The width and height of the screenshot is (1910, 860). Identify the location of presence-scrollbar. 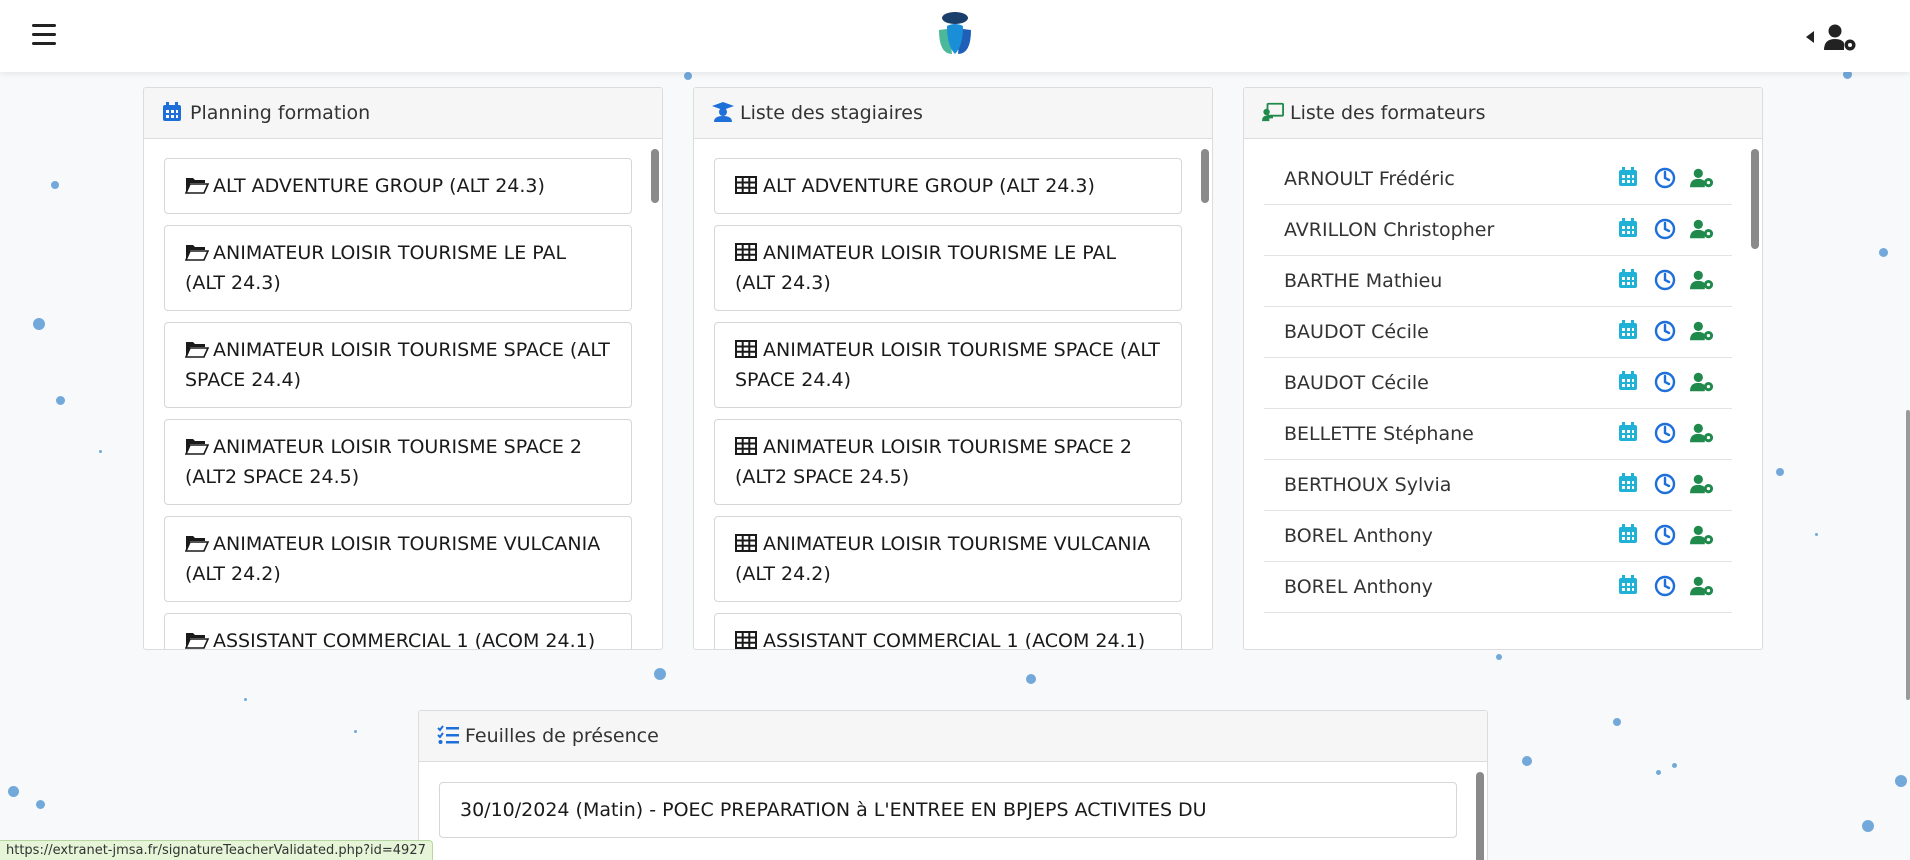
(1480, 816).